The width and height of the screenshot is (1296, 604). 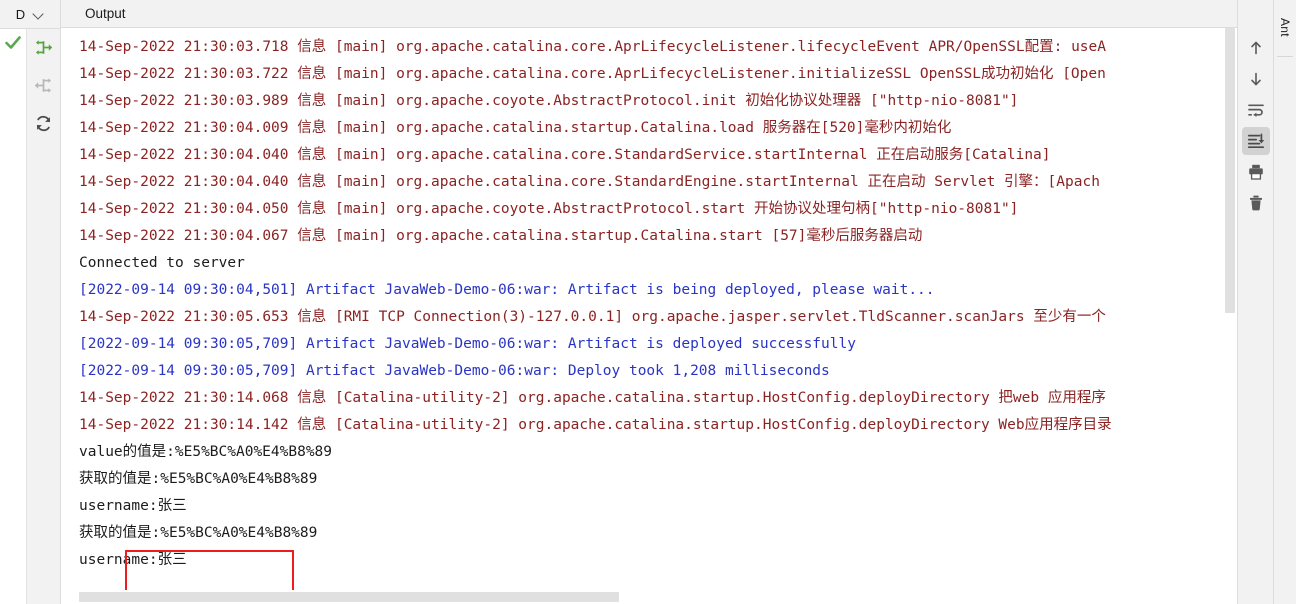 What do you see at coordinates (1255, 302) in the screenshot?
I see `console-toolbar` at bounding box center [1255, 302].